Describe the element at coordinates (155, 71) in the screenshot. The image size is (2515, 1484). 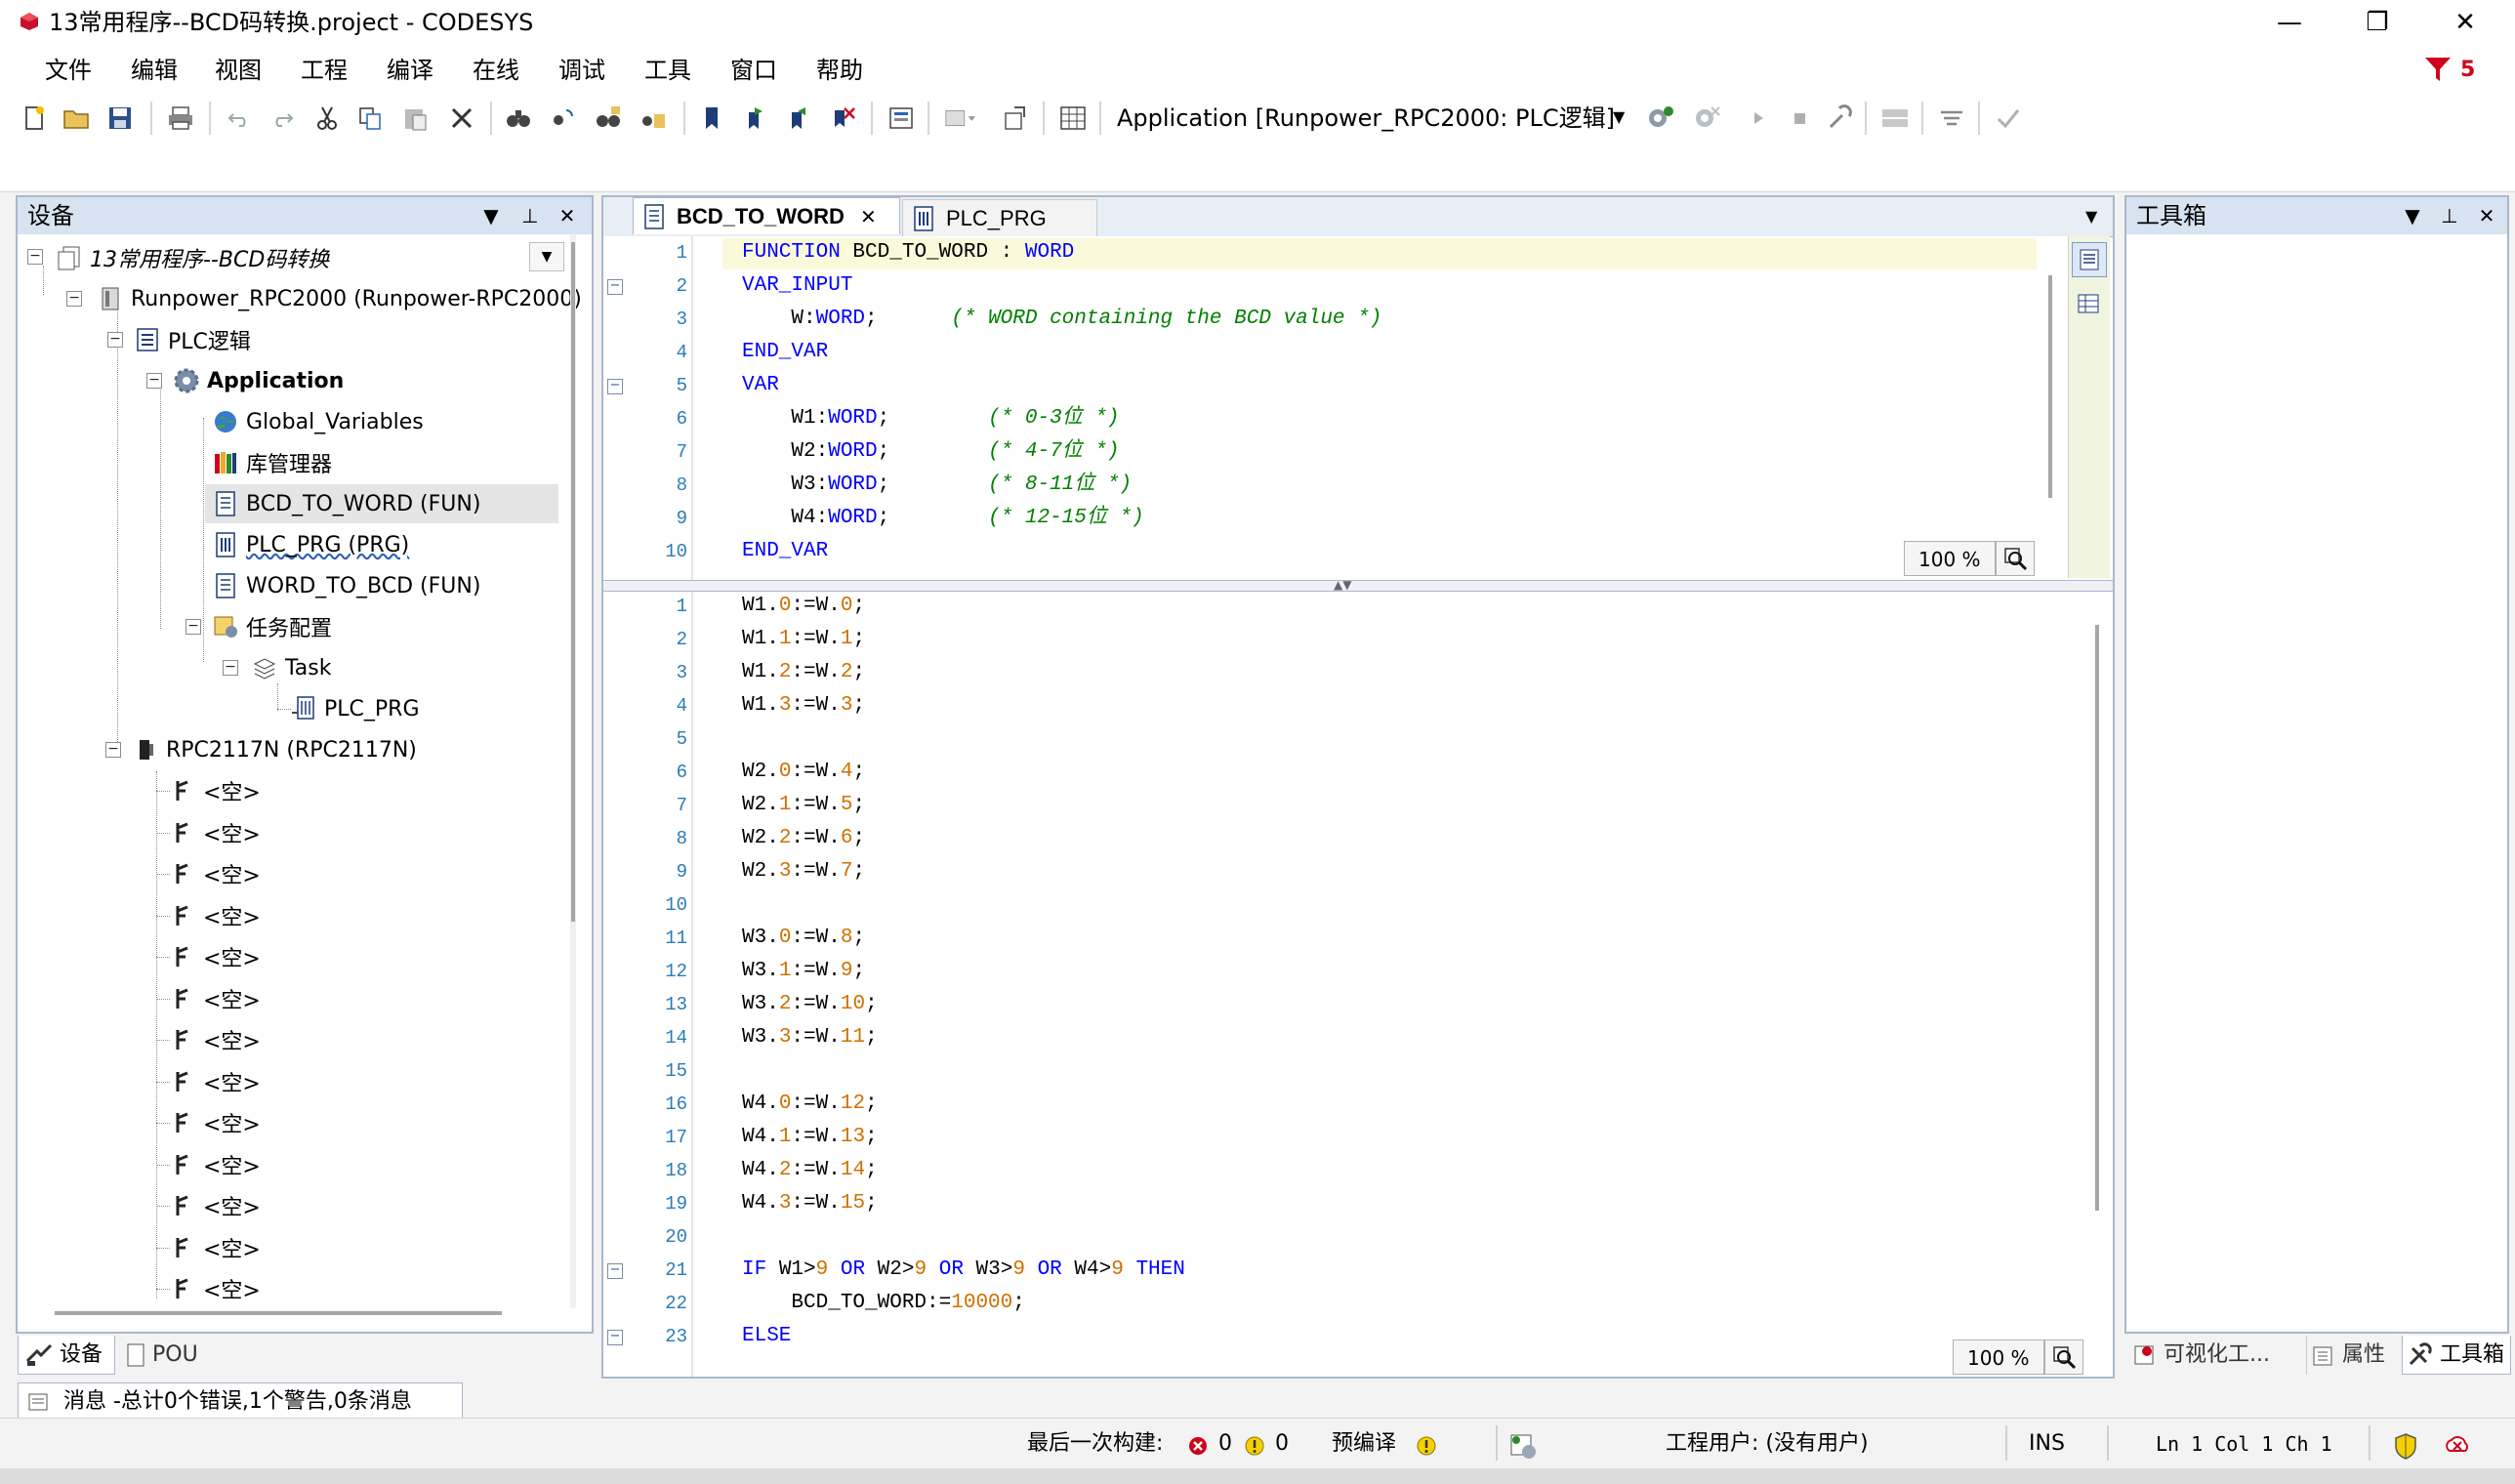
I see `menu-edit: 编辑` at that location.